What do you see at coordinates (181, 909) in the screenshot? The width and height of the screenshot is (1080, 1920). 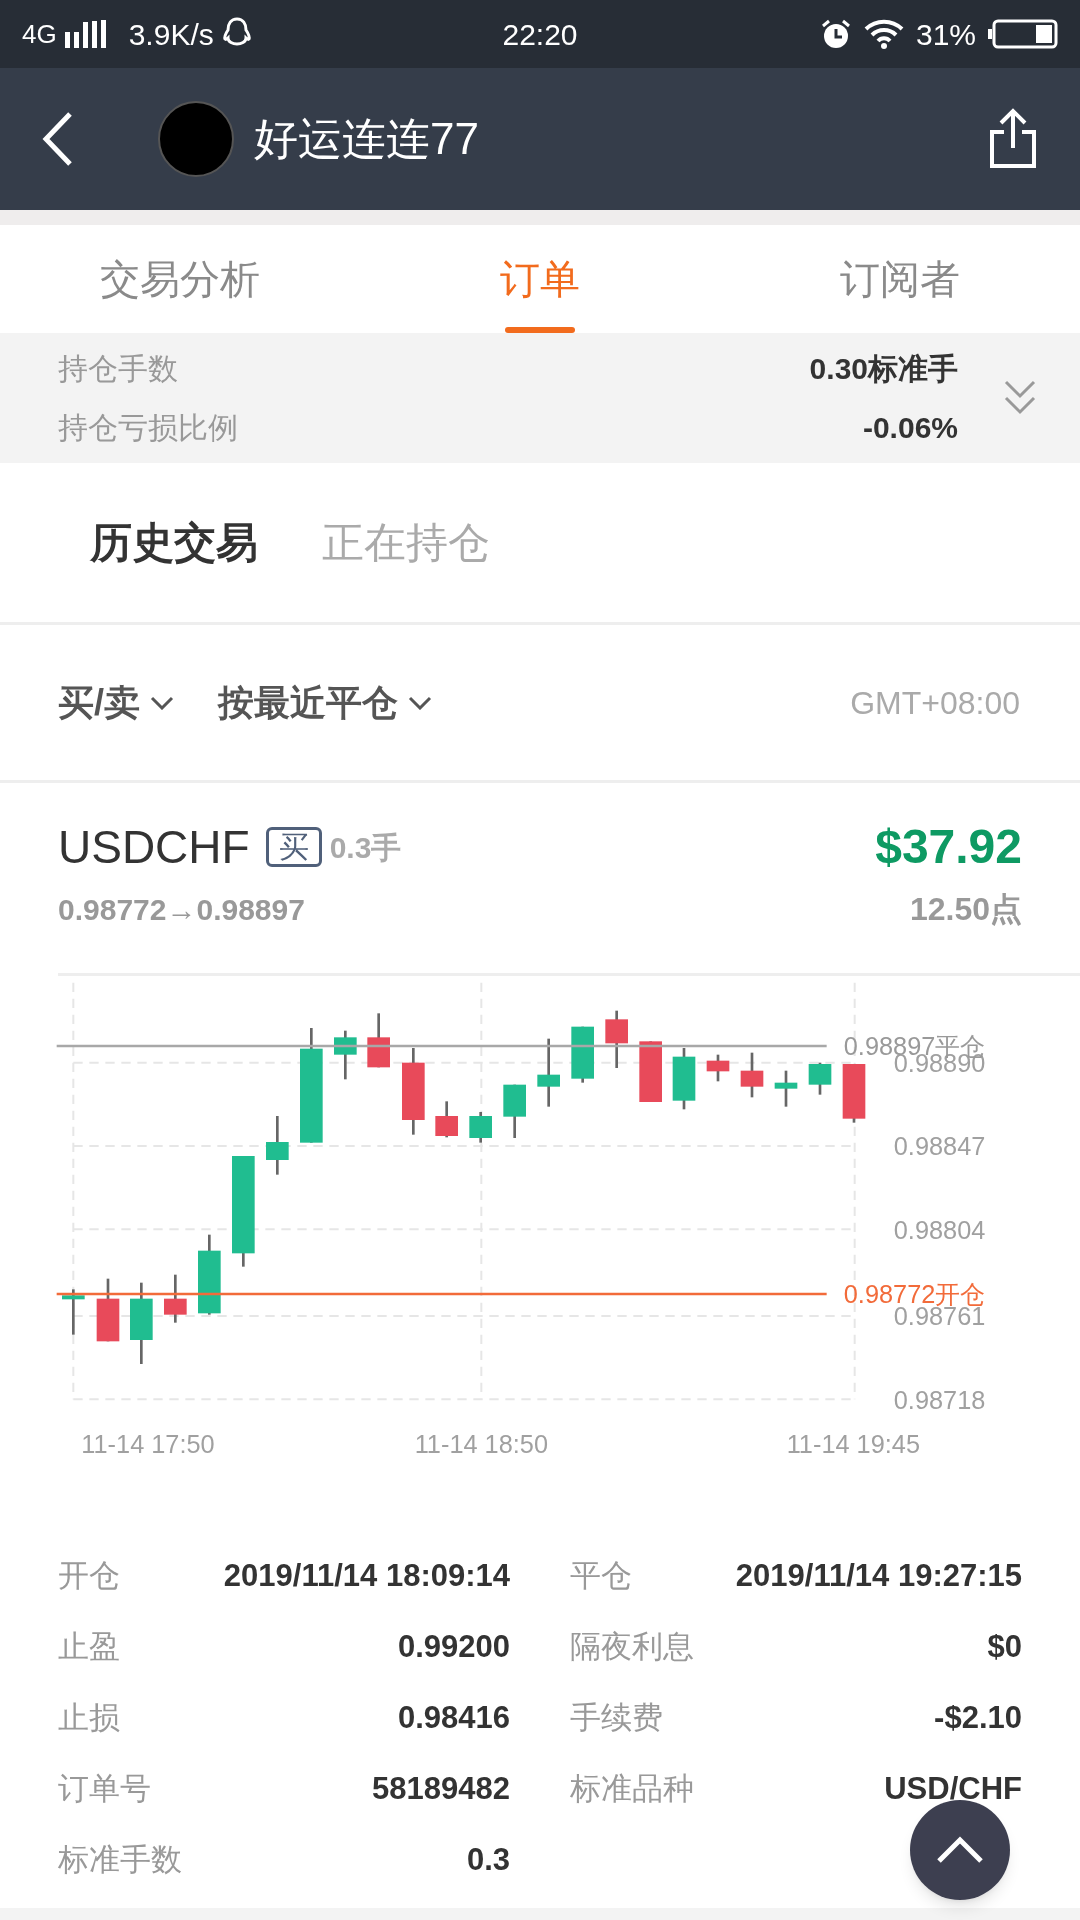 I see `price-range: 0.98772→0.98897` at bounding box center [181, 909].